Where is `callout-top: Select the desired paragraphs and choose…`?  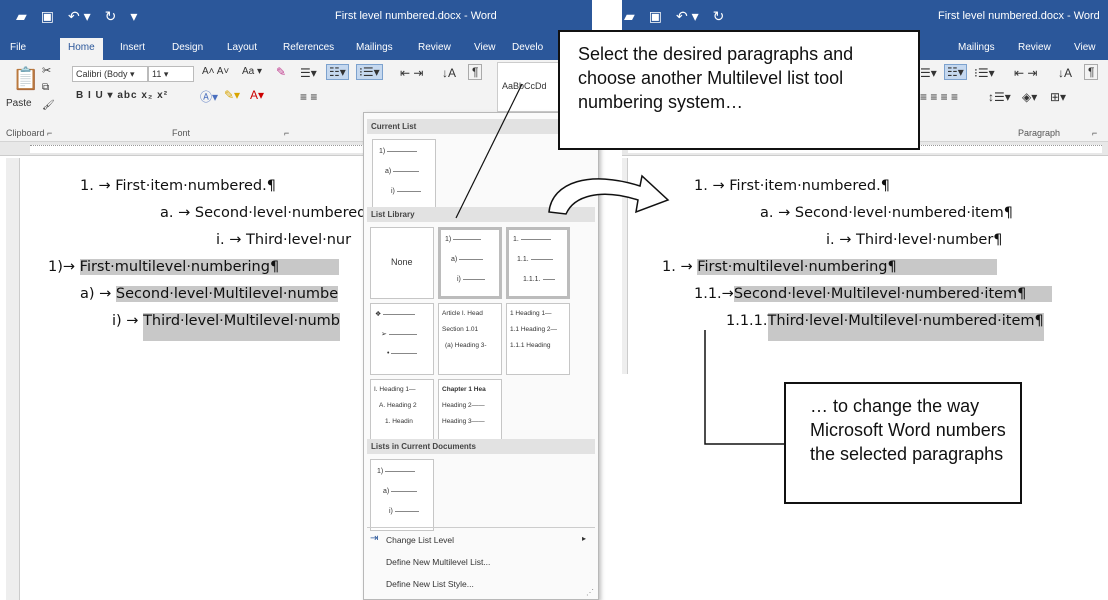
callout-top: Select the desired paragraphs and choose… is located at coordinates (739, 90).